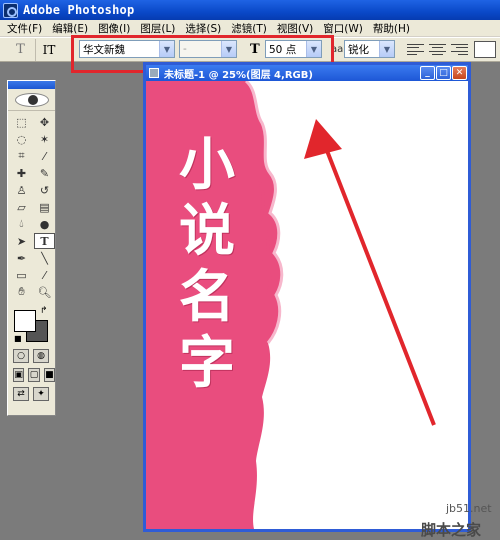 The width and height of the screenshot is (500, 540). What do you see at coordinates (44, 311) in the screenshot?
I see `swap-colors-icon: ↱` at bounding box center [44, 311].